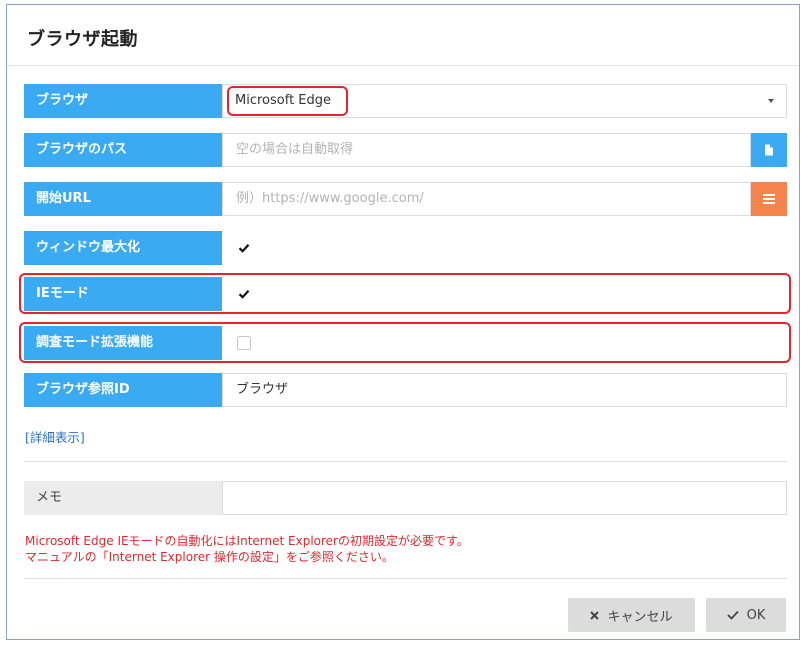 The width and height of the screenshot is (808, 646). Describe the element at coordinates (595, 615) in the screenshot. I see `close-icon` at that location.